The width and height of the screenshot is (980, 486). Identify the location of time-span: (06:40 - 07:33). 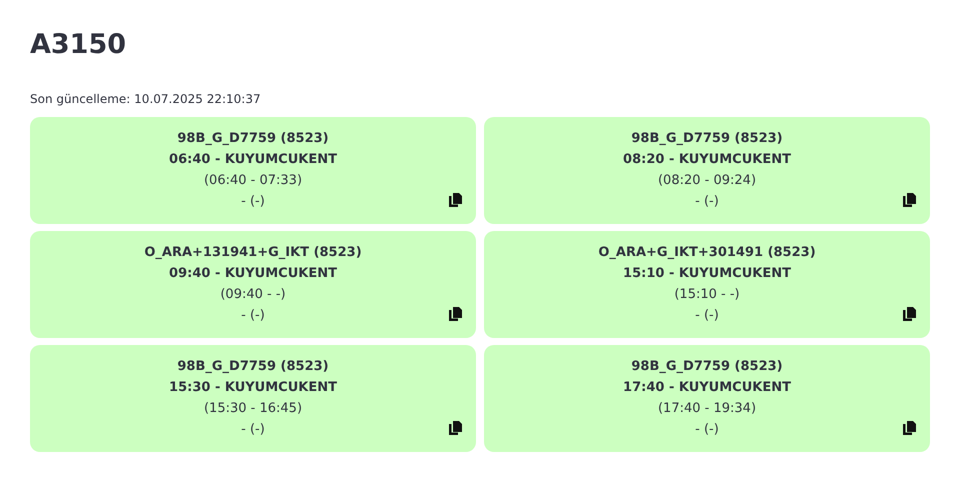
(253, 181).